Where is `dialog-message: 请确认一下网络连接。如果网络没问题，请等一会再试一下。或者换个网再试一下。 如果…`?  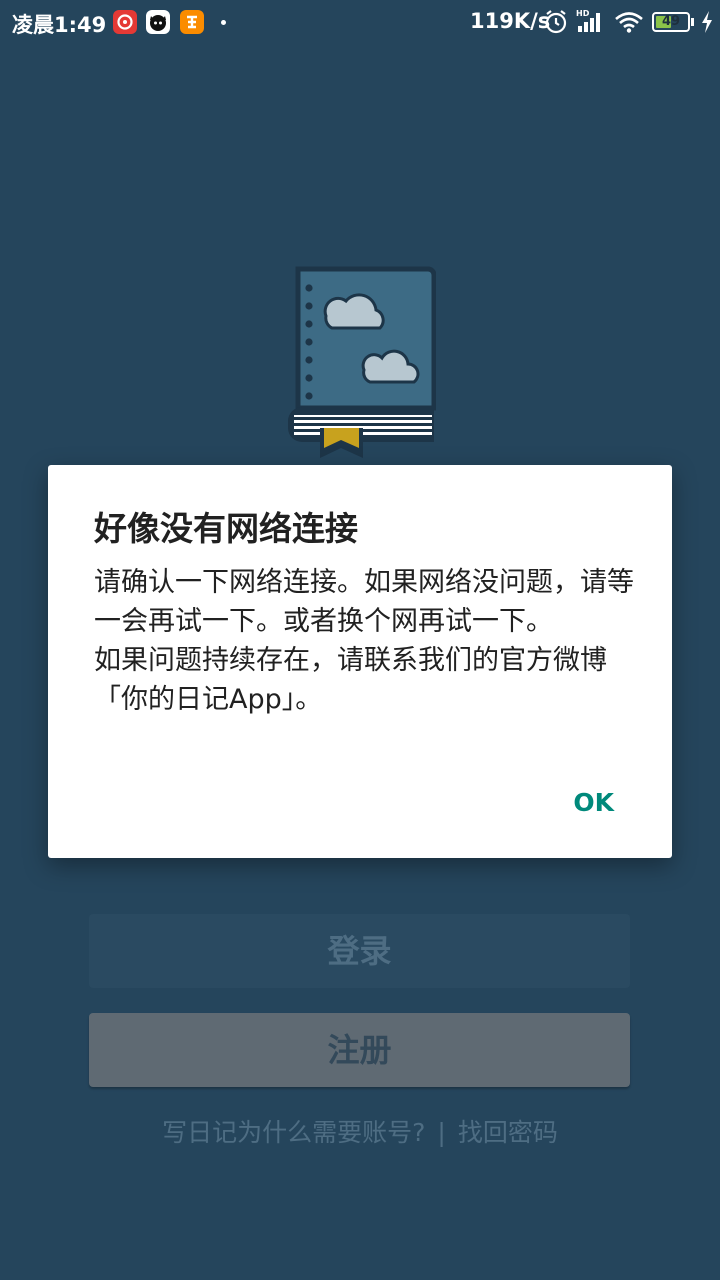
dialog-message: 请确认一下网络连接。如果网络没问题，请等一会再试一下。或者换个网再试一下。 如果… is located at coordinates (364, 641).